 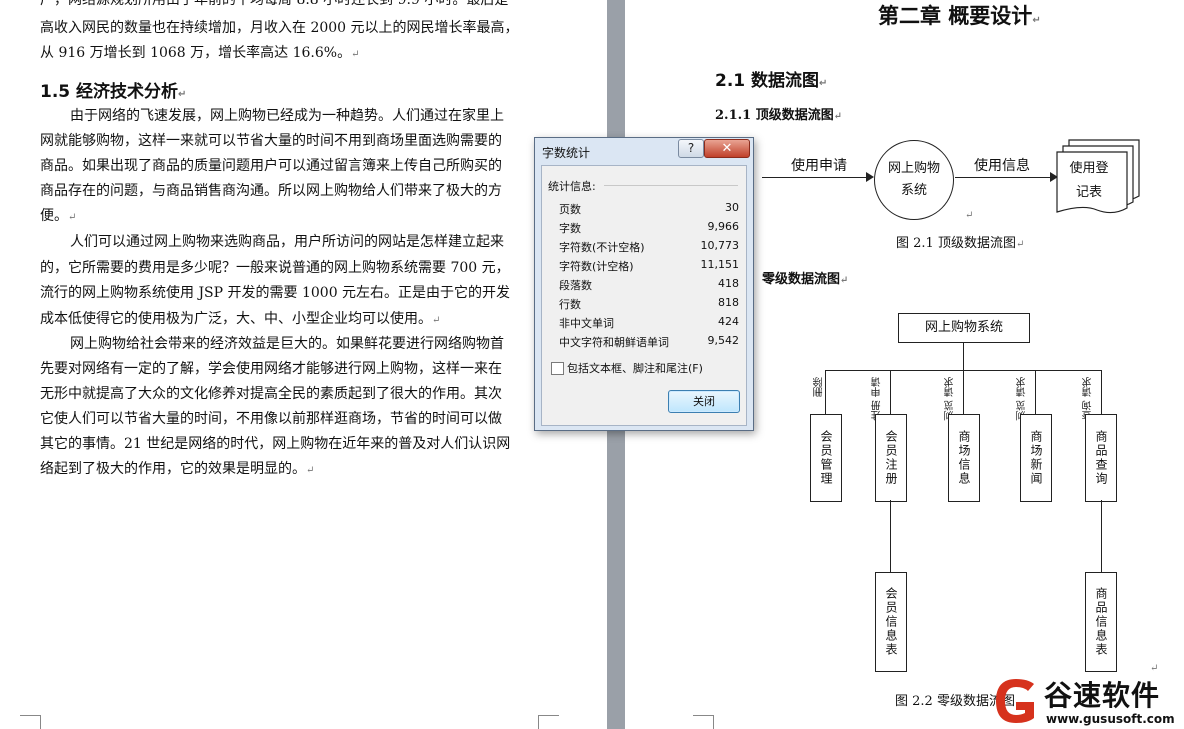 What do you see at coordinates (819, 166) in the screenshot?
I see `flow-label-input: 使用申请` at bounding box center [819, 166].